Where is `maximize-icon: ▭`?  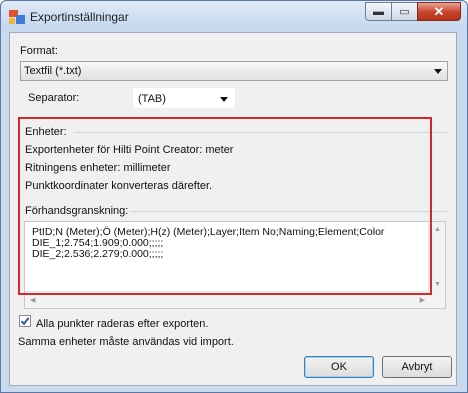
maximize-icon: ▭ is located at coordinates (404, 12).